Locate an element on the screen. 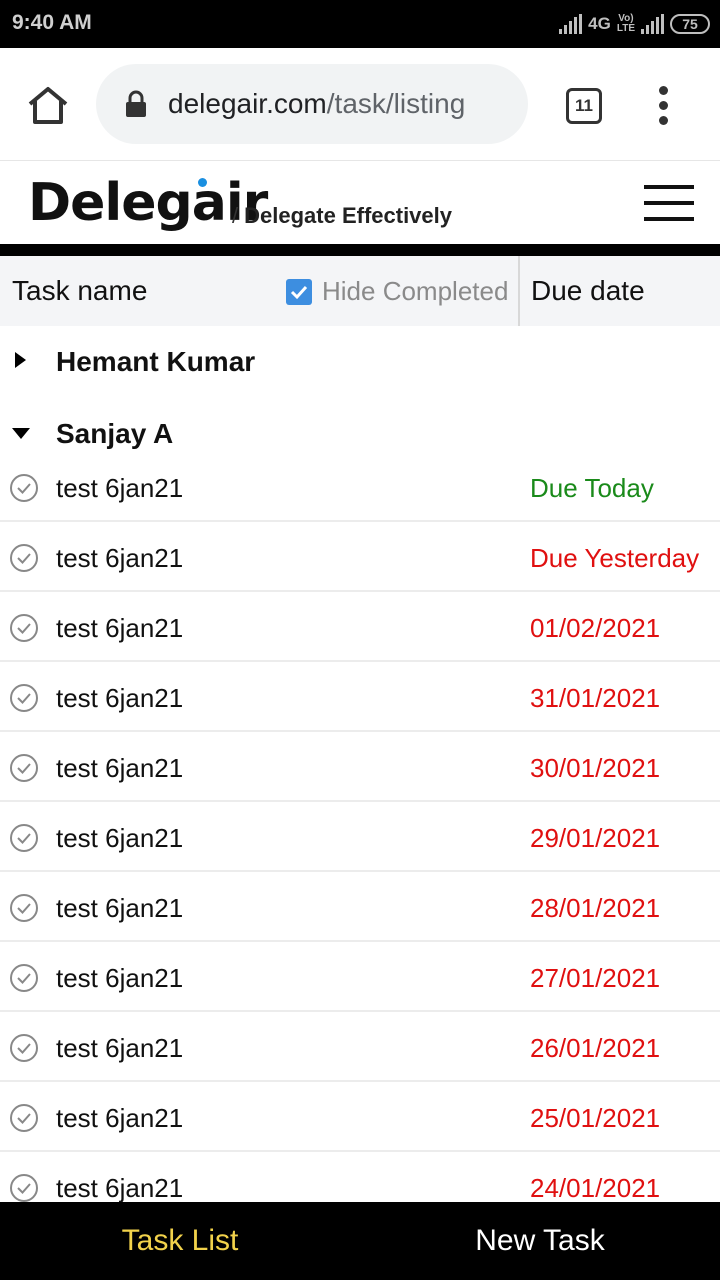  task-row: test 6jan21 29/01/2021 is located at coordinates (360, 837).